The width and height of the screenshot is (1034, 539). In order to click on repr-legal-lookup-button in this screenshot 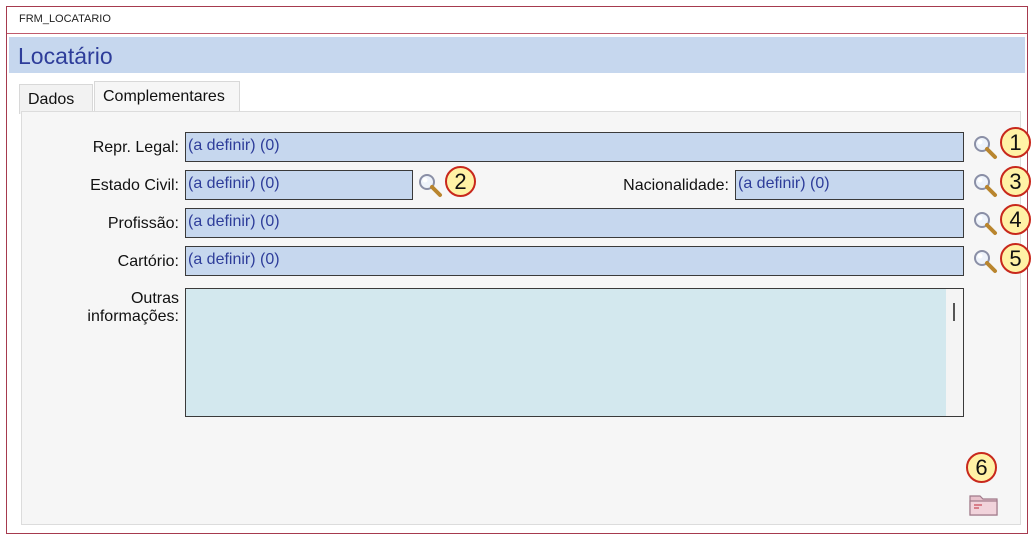, I will do `click(985, 147)`.